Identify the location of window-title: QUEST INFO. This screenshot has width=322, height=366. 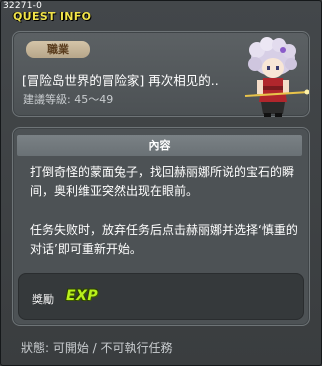
(52, 16).